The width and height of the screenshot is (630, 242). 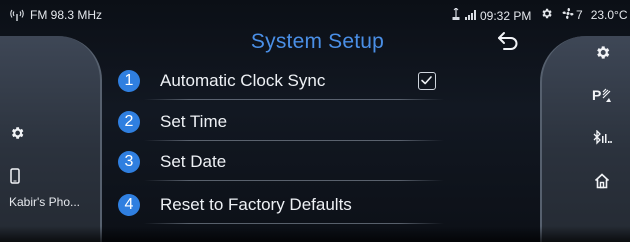 I want to click on signal-icon, so click(x=470, y=16).